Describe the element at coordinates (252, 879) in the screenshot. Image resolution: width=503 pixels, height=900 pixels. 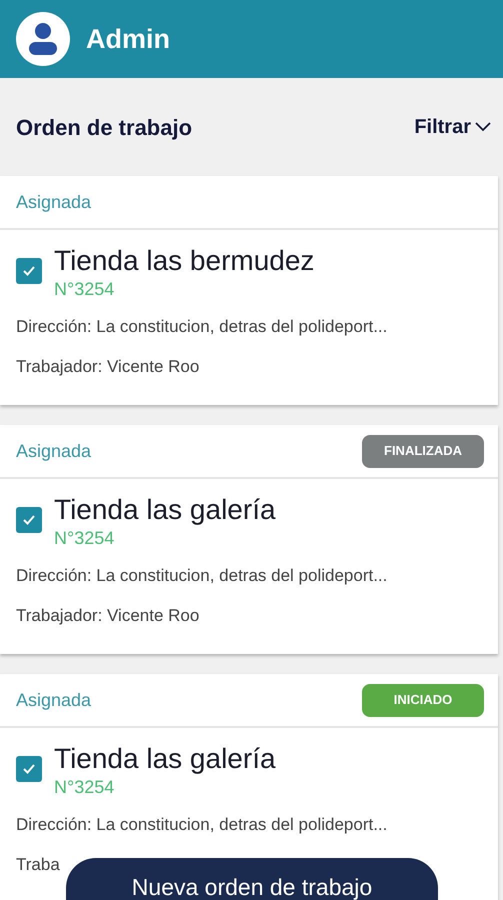
I see `new-order-button: Nueva orden de trabajo` at that location.